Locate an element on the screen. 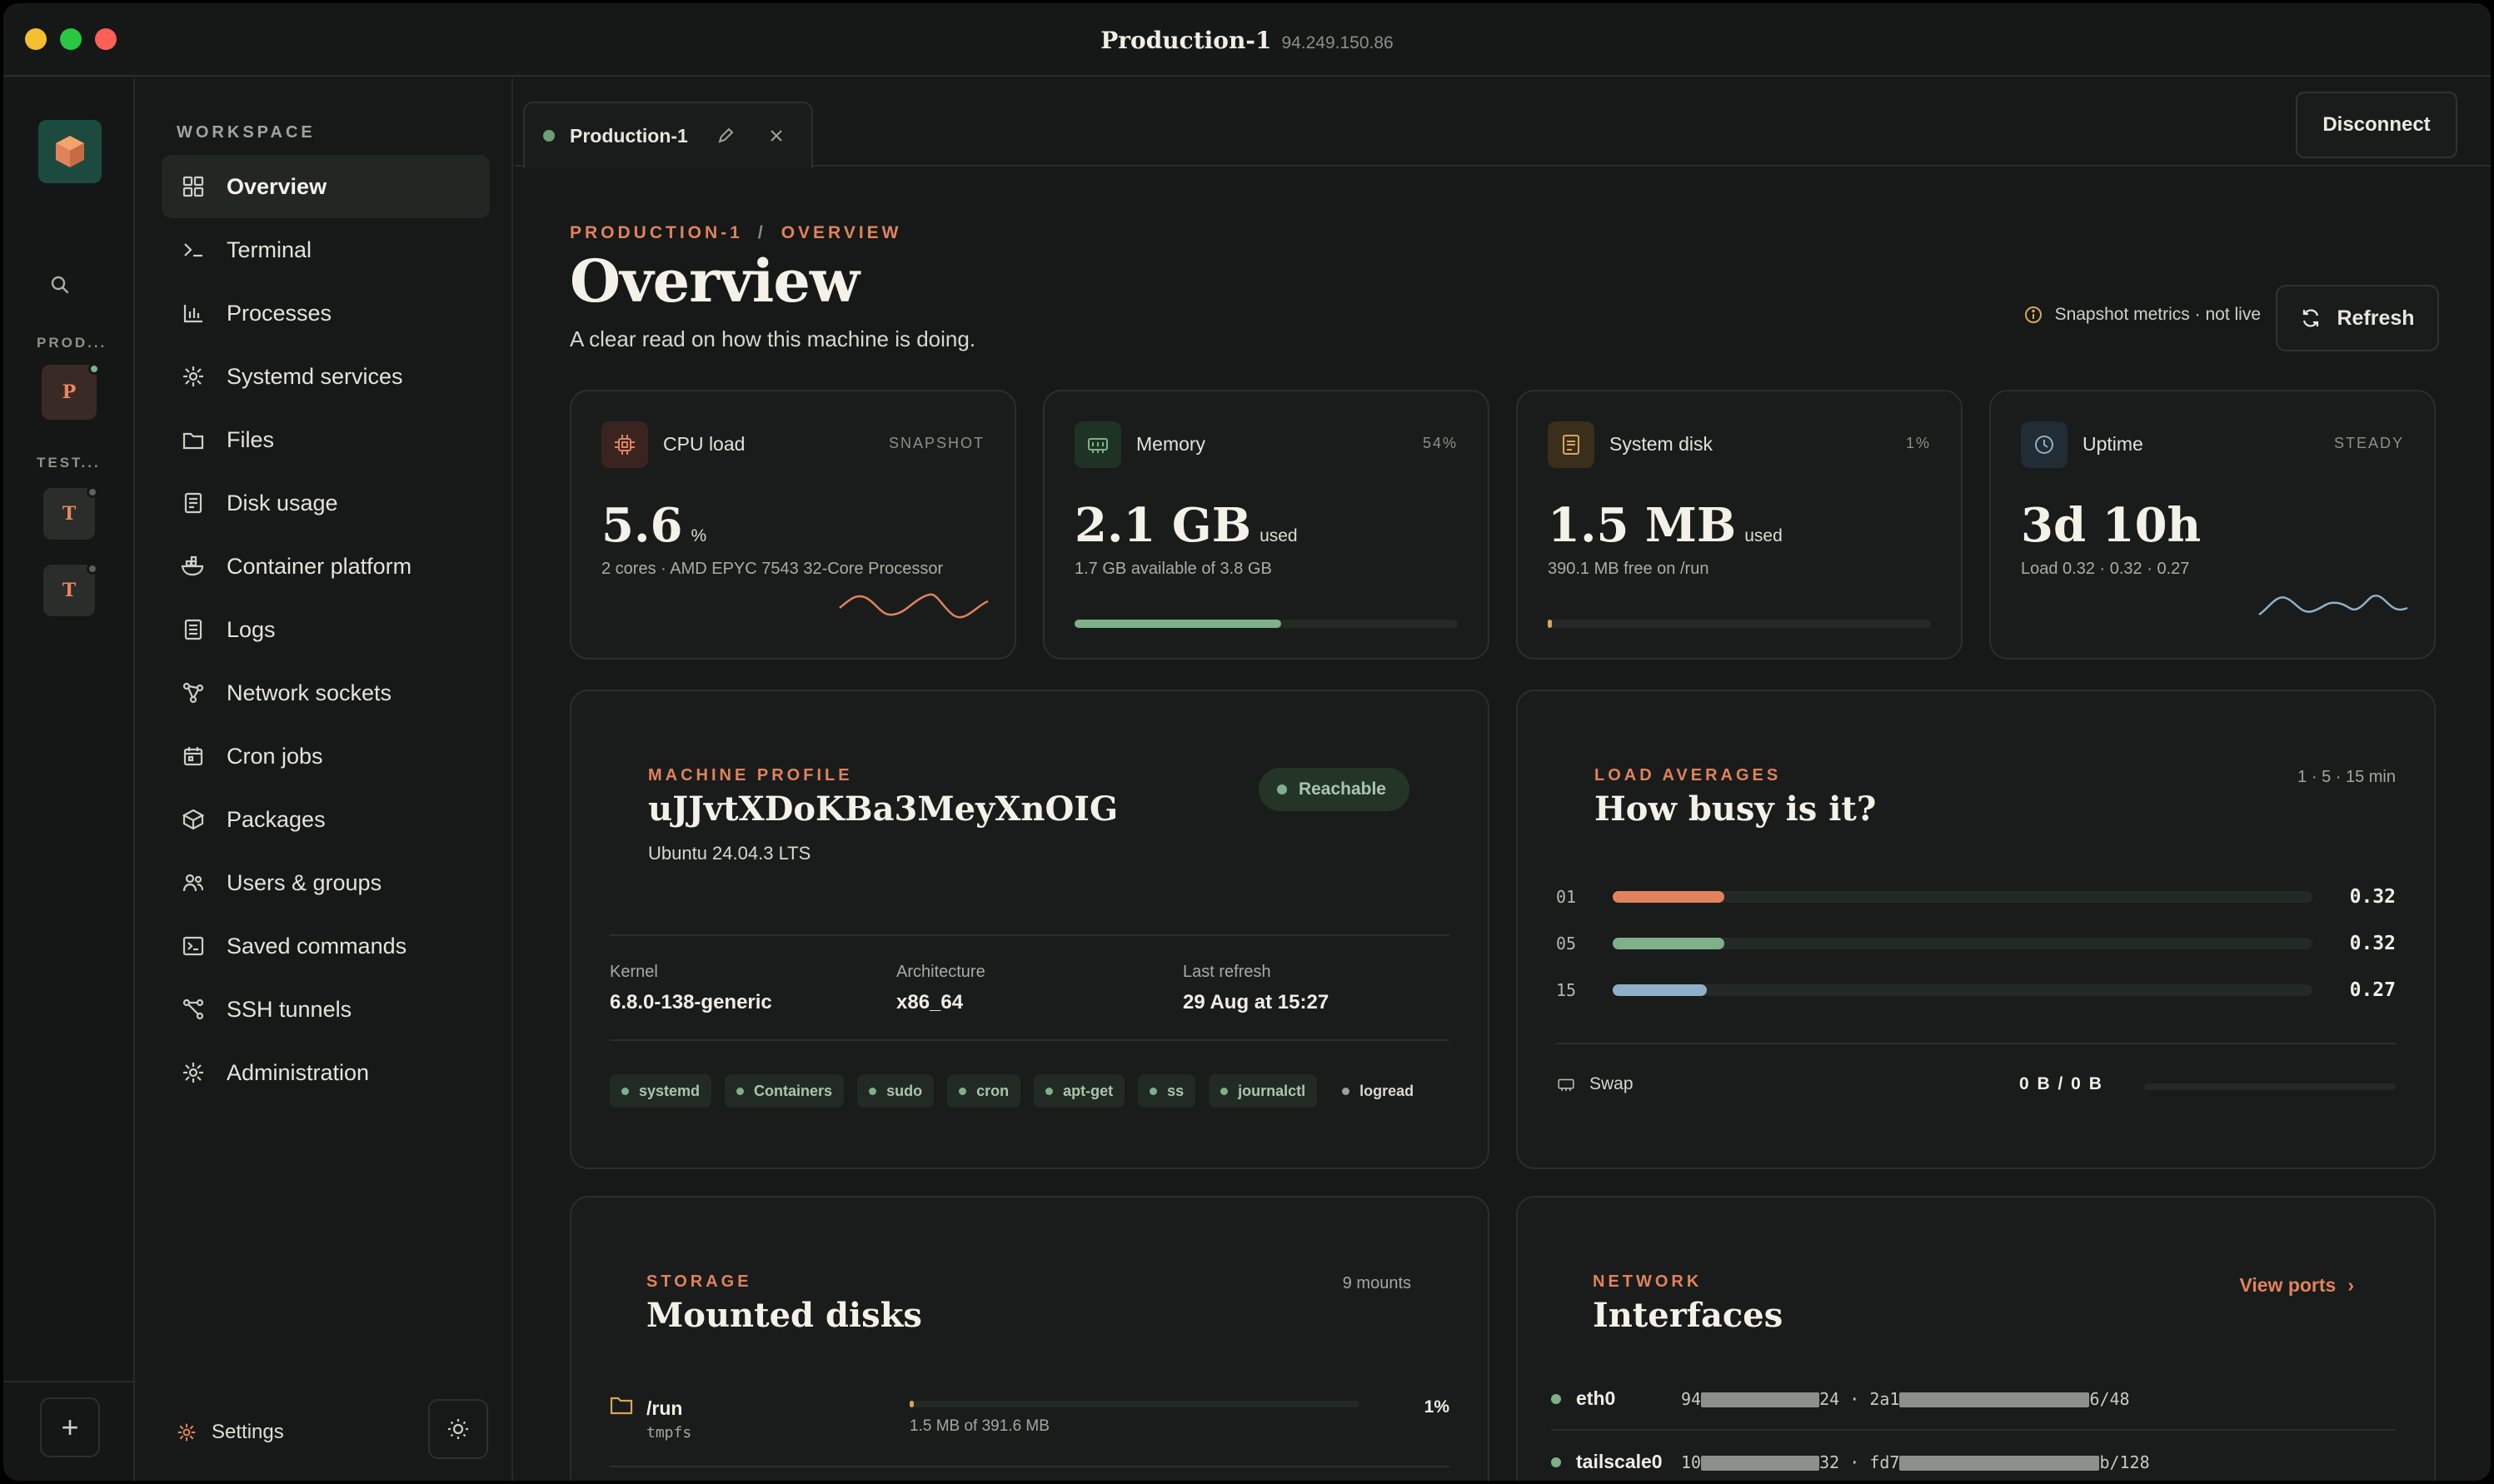 This screenshot has width=2494, height=1484. sidebar-item-systemd-services: Systemd services is located at coordinates (326, 376).